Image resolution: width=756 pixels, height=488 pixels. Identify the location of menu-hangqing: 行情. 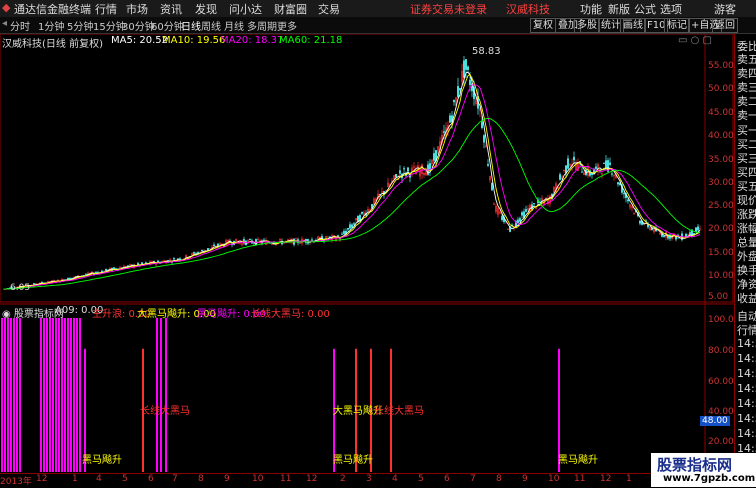
(106, 9).